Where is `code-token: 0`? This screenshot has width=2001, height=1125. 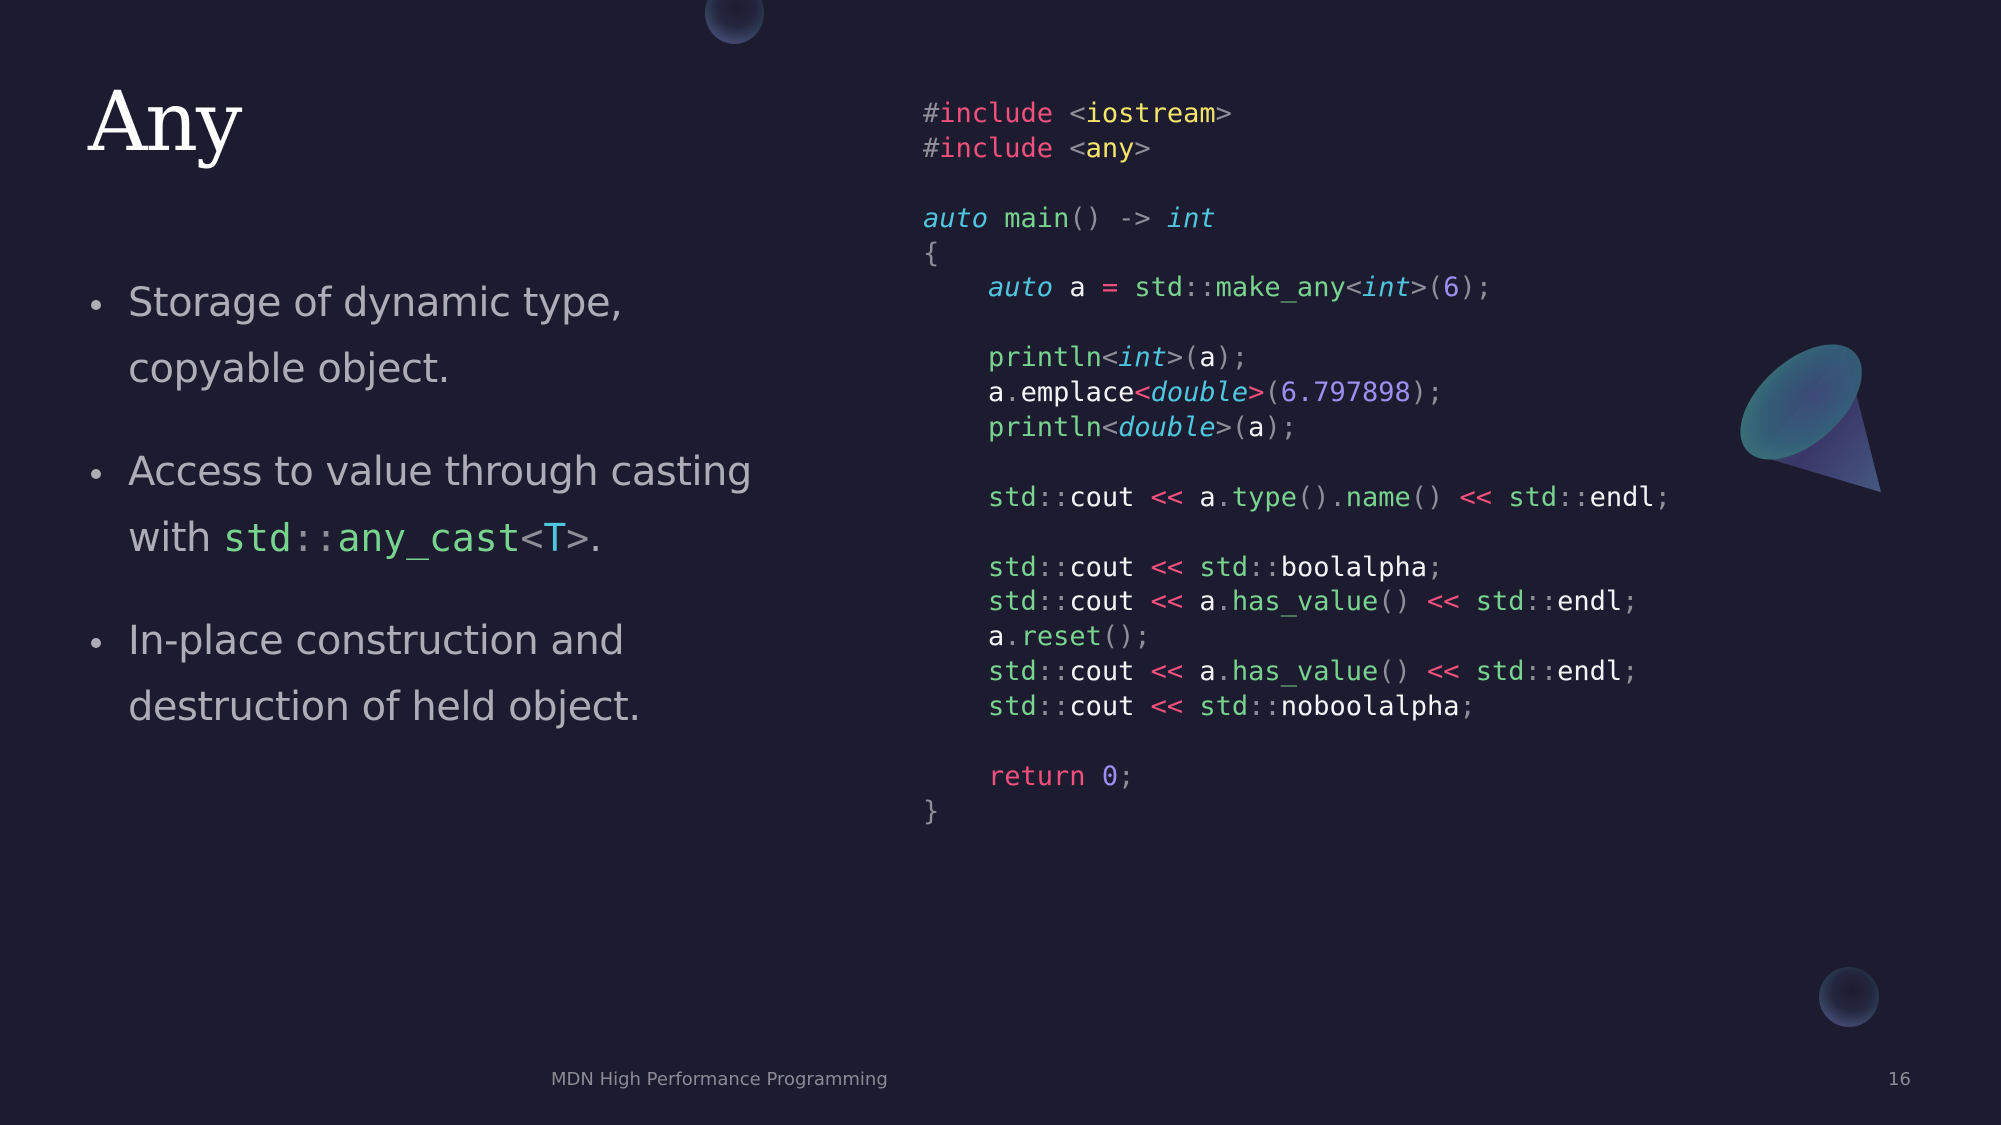
code-token: 0 is located at coordinates (1110, 776).